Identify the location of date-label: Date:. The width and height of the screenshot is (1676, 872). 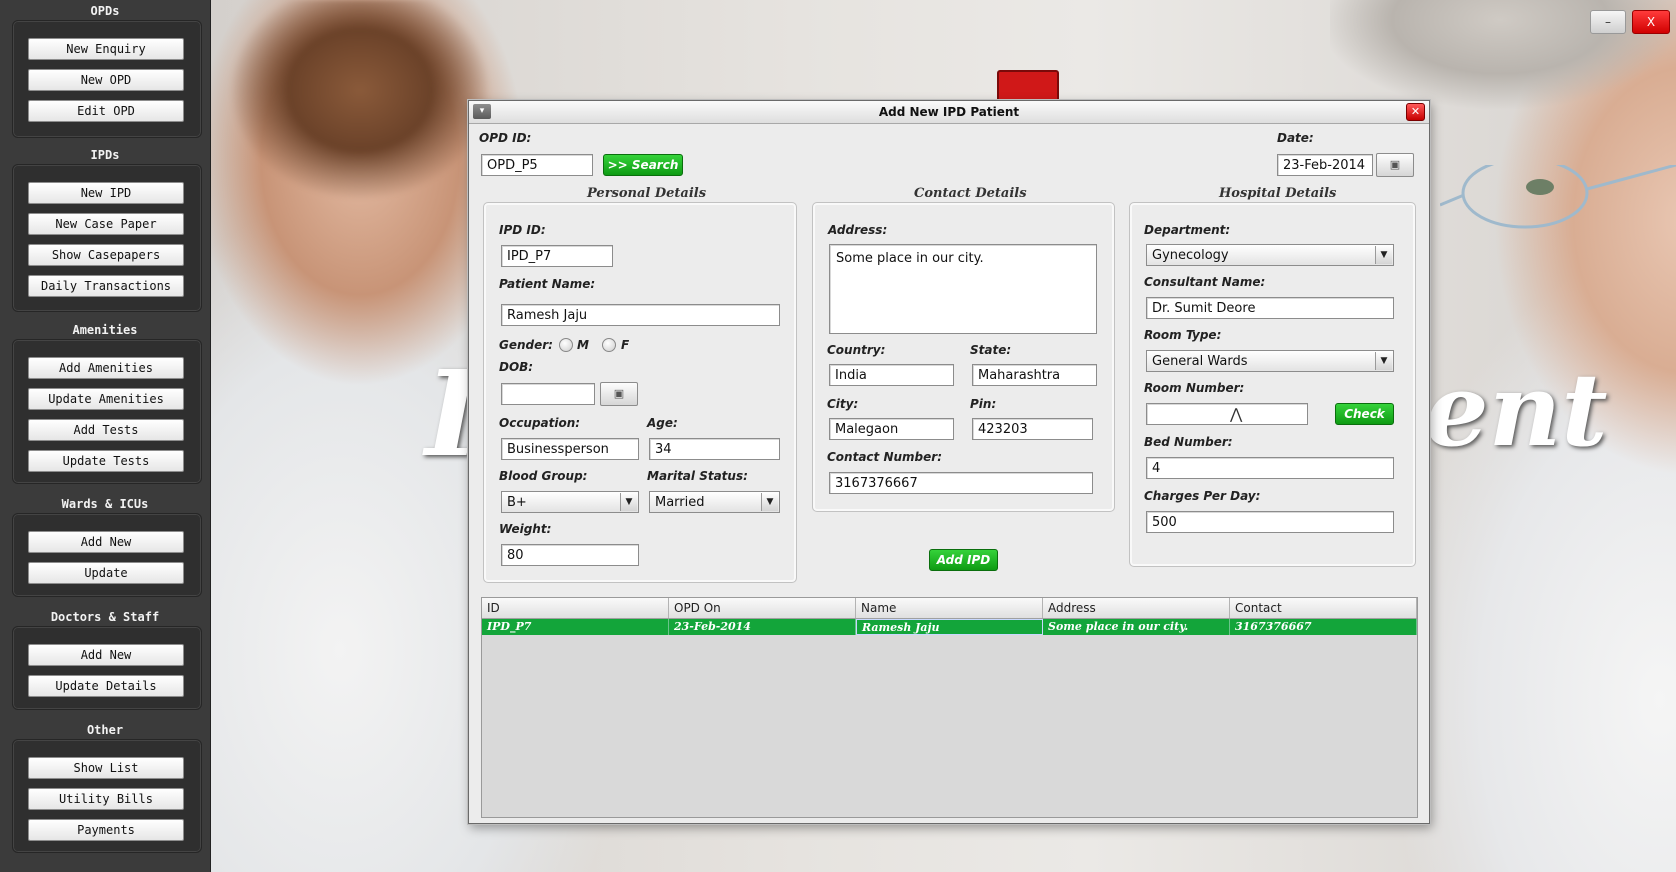
(1295, 138).